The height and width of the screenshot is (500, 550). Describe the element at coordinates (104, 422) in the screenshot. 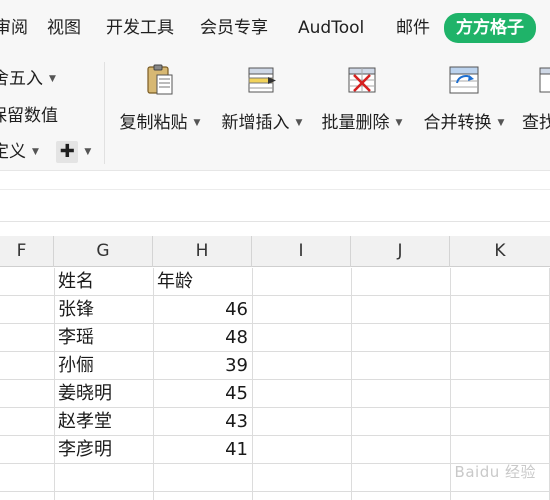

I see `cell-name: 赵孝堂` at that location.